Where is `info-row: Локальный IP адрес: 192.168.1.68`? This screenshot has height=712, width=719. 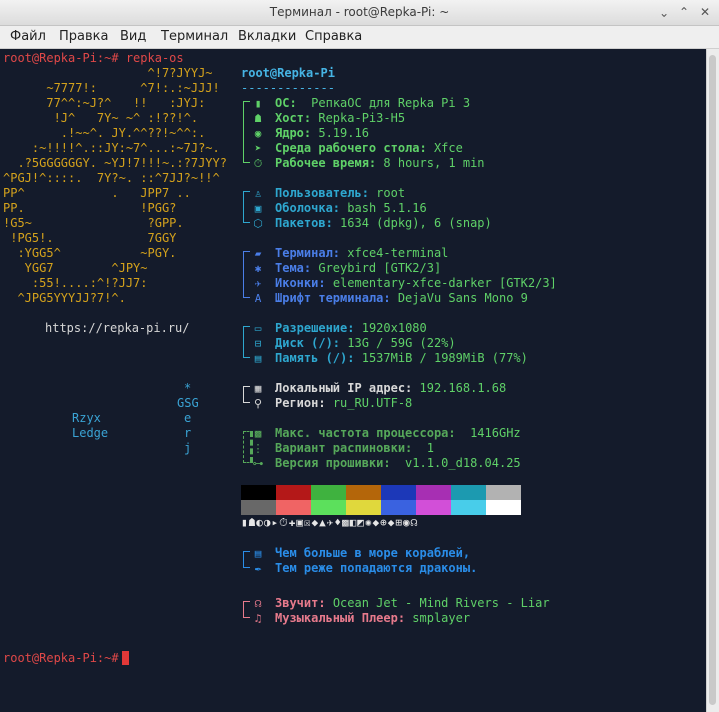 info-row: Локальный IP адрес: 192.168.1.68 is located at coordinates (390, 388).